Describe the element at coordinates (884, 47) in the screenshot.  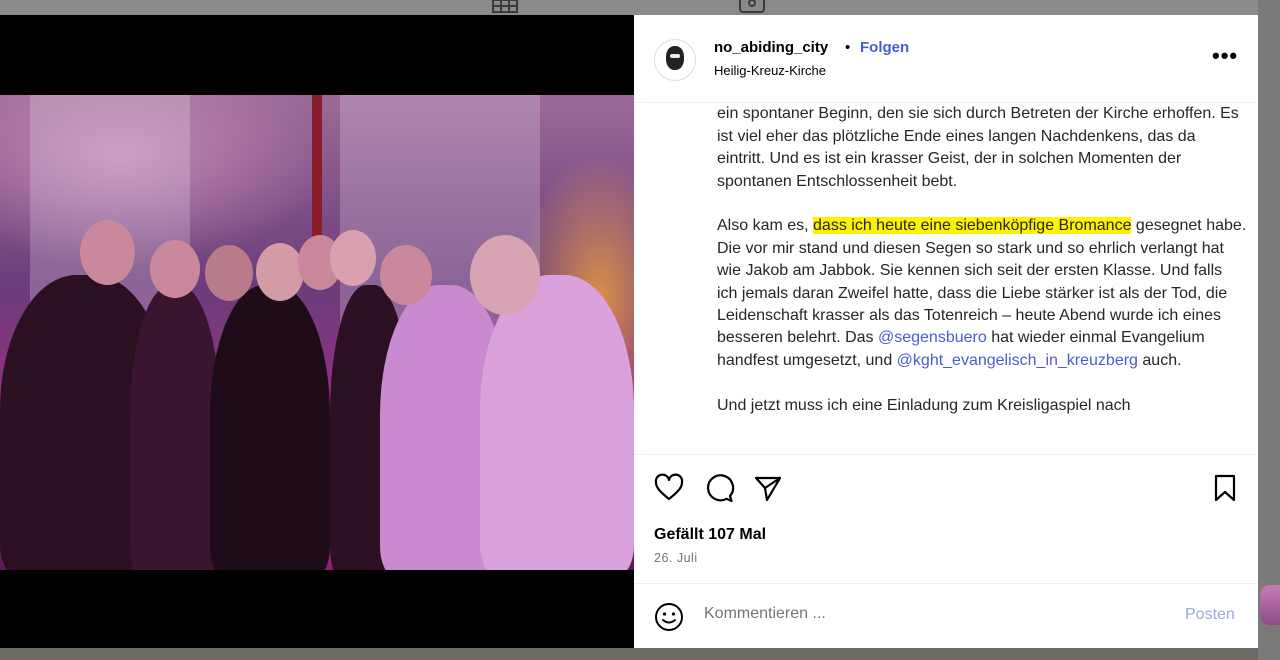
I see `follow-button: Folgen` at that location.